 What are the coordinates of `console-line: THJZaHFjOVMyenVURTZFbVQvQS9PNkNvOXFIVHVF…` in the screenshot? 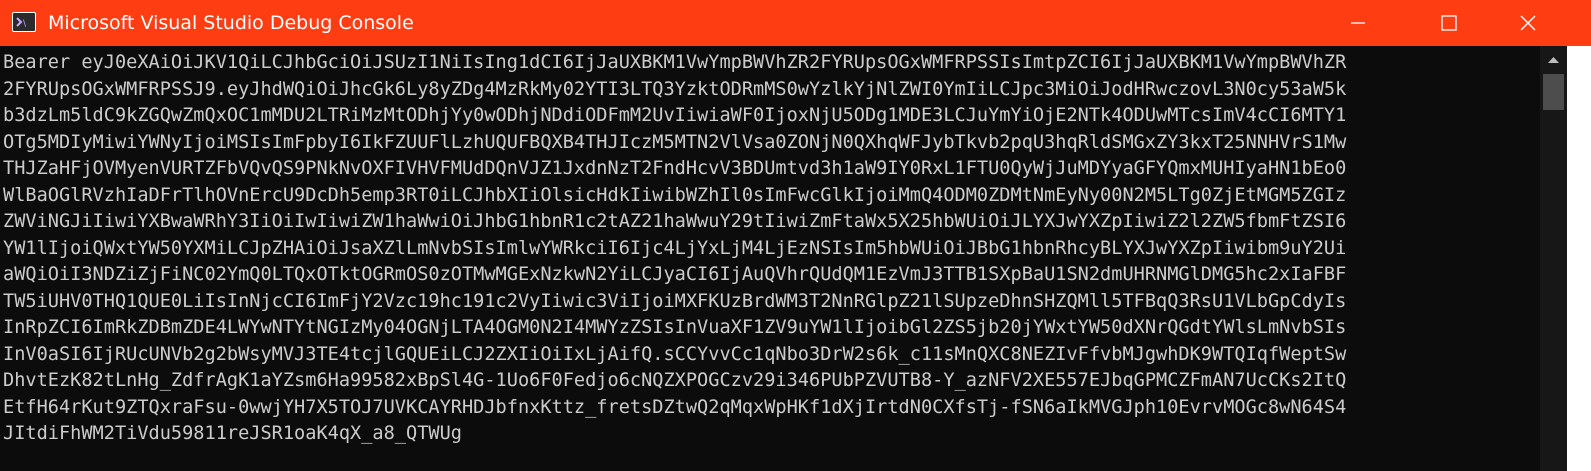 It's located at (675, 168).